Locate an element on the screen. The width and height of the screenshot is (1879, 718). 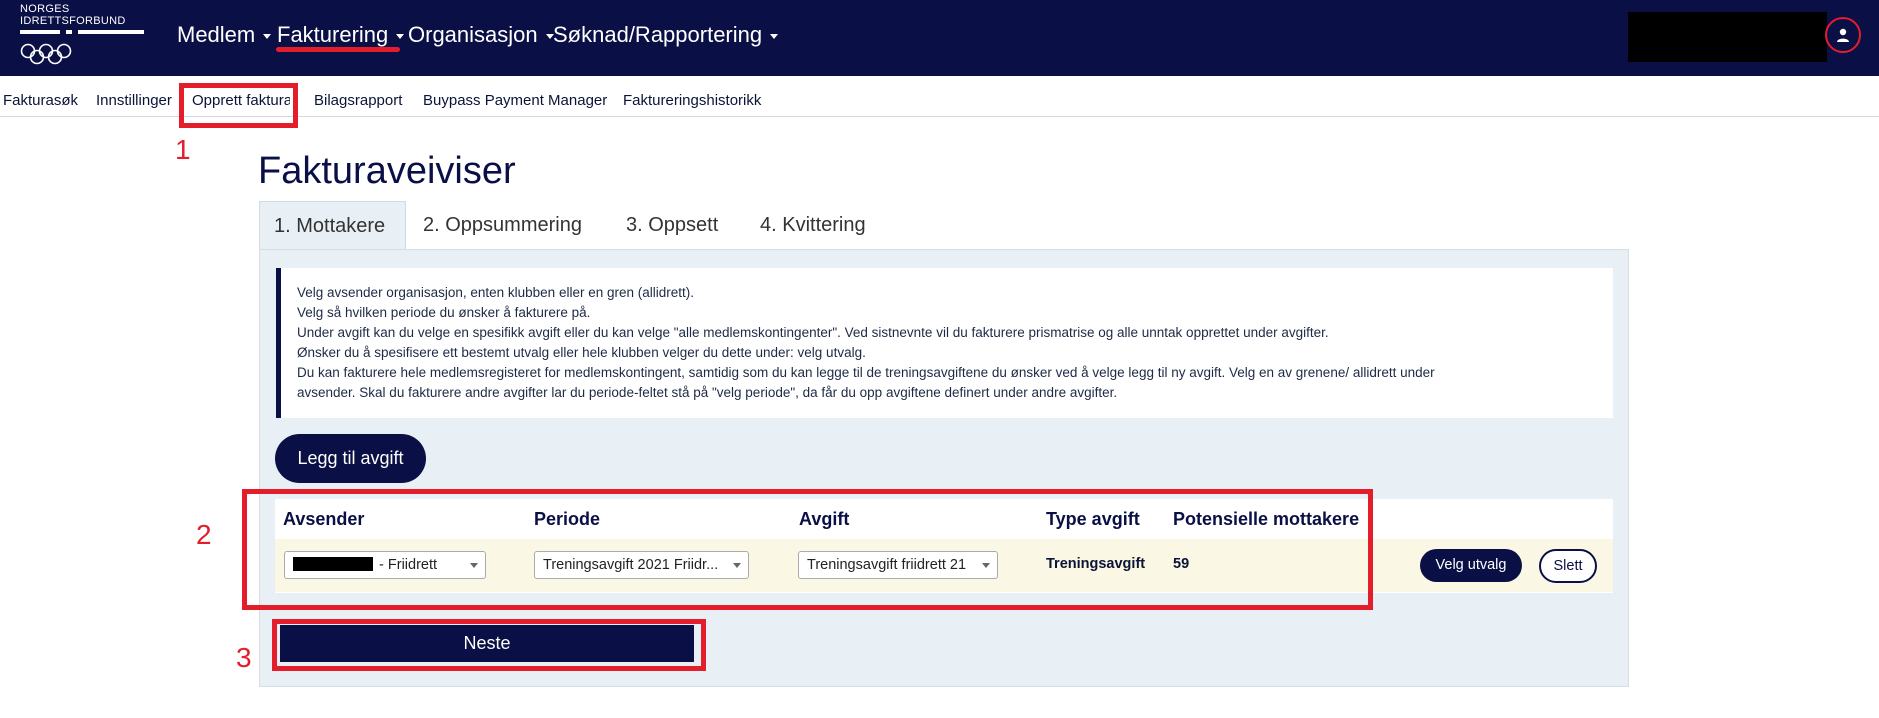
nav-soknad-rapportering: Søknad/Rapportering is located at coordinates (666, 35).